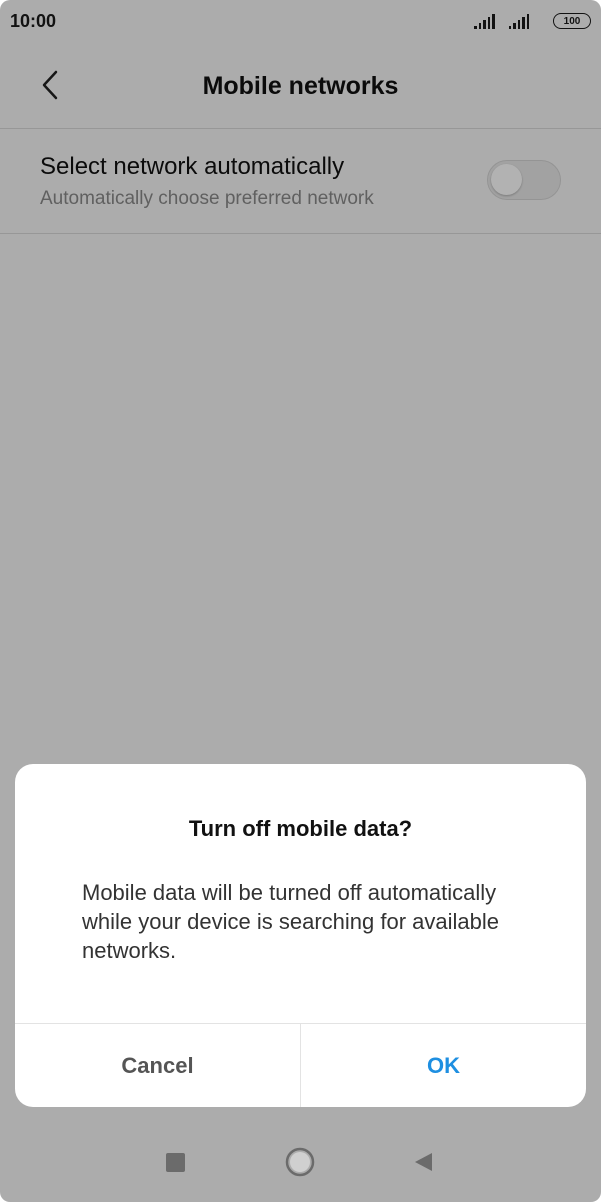 Image resolution: width=601 pixels, height=1202 pixels. What do you see at coordinates (300, 828) in the screenshot?
I see `dialog-title: Turn off mobile data?` at bounding box center [300, 828].